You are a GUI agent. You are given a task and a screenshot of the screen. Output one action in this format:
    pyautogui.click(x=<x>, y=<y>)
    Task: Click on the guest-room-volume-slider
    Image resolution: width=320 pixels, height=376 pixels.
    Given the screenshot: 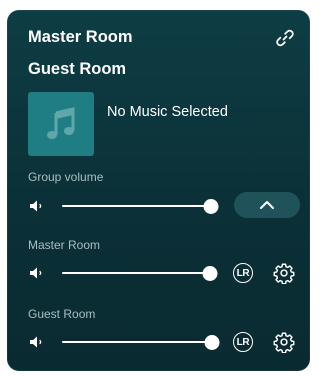 What is the action you would take?
    pyautogui.click(x=141, y=342)
    